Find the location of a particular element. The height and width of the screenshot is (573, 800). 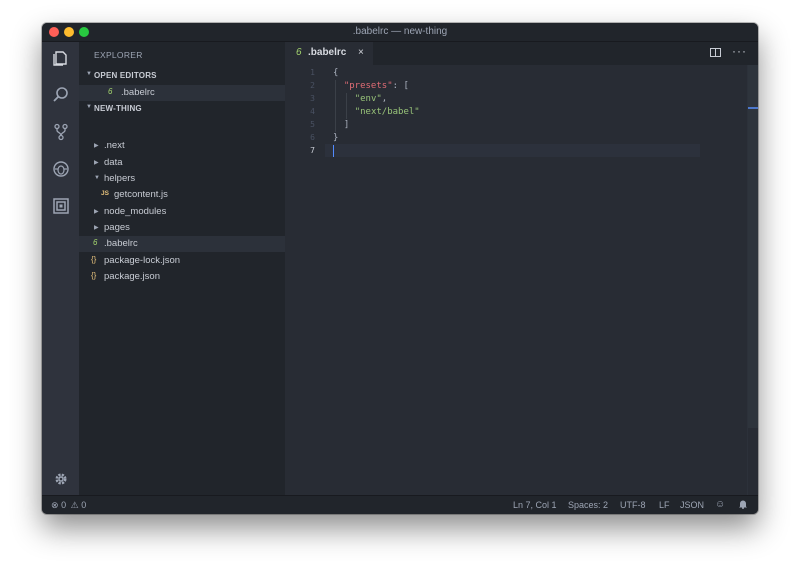

code-line: } is located at coordinates (336, 138).